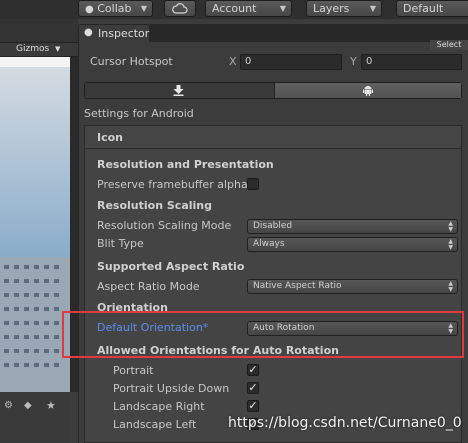 This screenshot has width=468, height=443. I want to click on scene-image, so click(35, 224).